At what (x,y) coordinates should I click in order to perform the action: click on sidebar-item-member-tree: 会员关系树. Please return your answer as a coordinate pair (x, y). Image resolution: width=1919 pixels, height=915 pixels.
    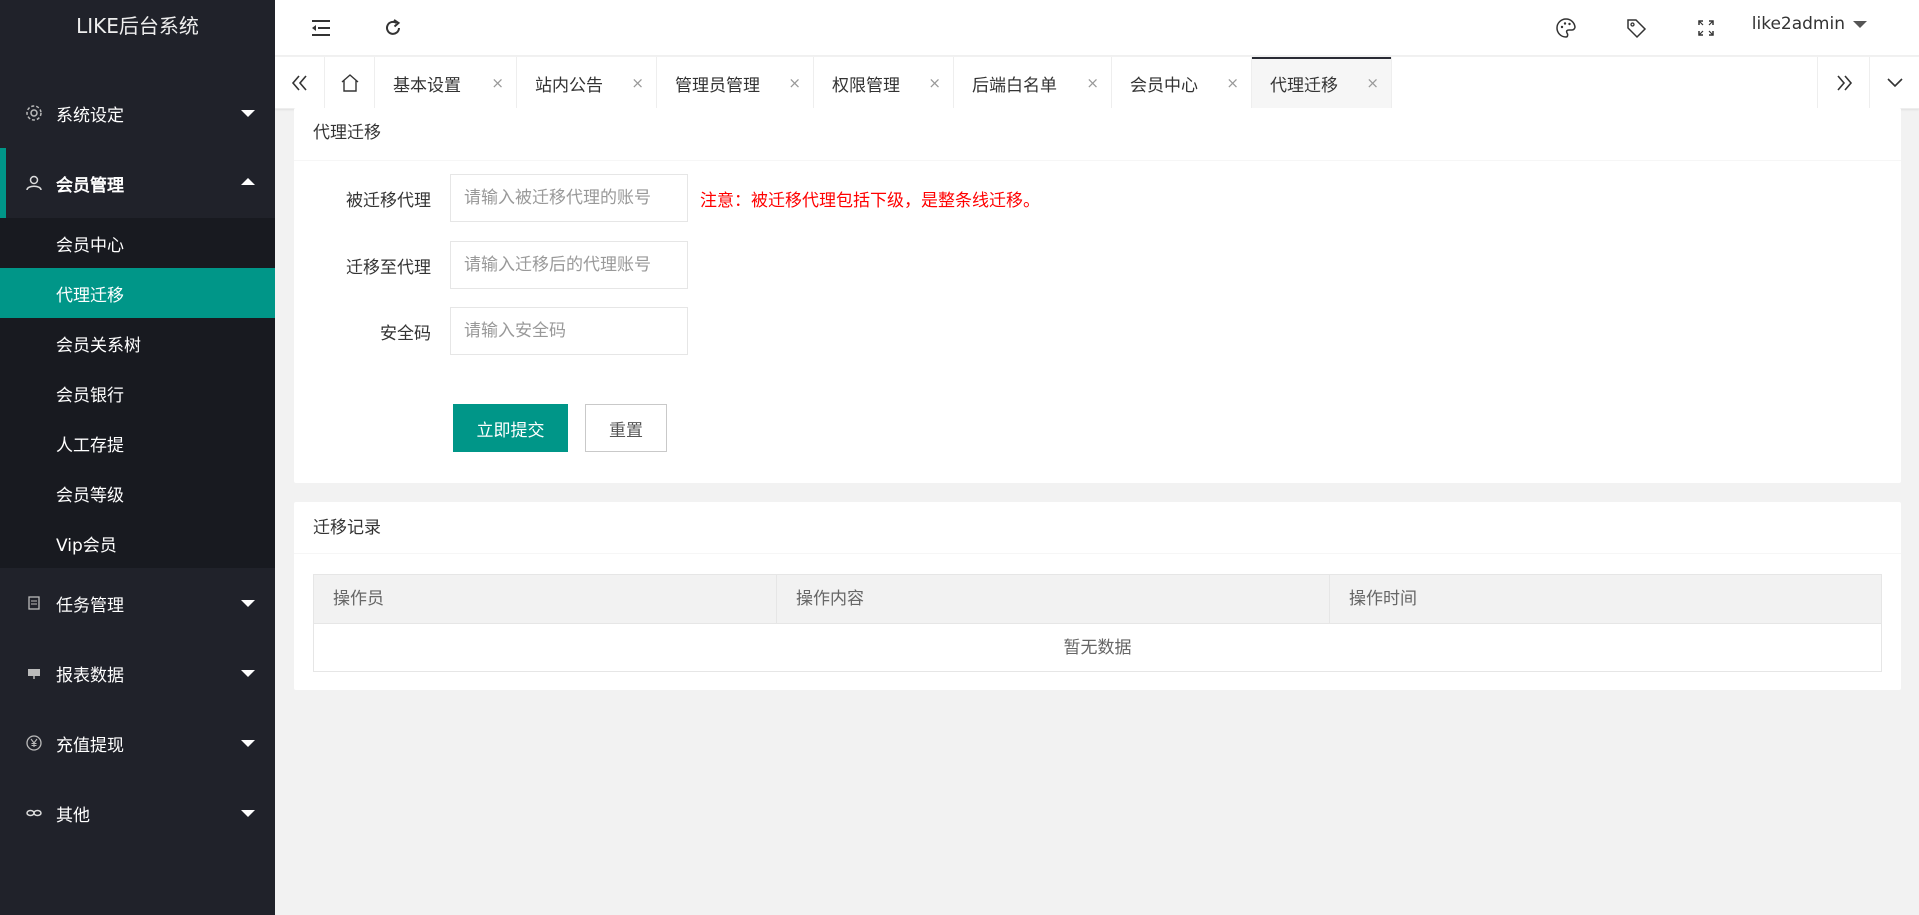
    Looking at the image, I should click on (137, 343).